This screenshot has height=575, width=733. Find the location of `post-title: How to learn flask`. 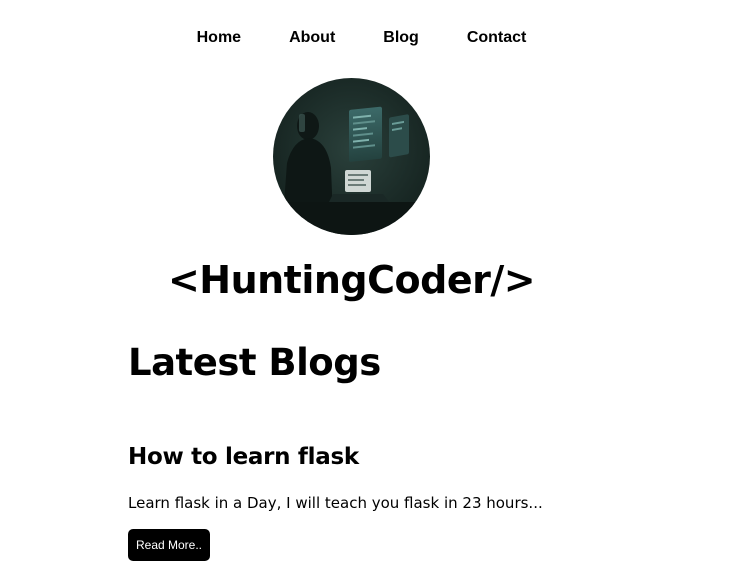

post-title: How to learn flask is located at coordinates (243, 457).